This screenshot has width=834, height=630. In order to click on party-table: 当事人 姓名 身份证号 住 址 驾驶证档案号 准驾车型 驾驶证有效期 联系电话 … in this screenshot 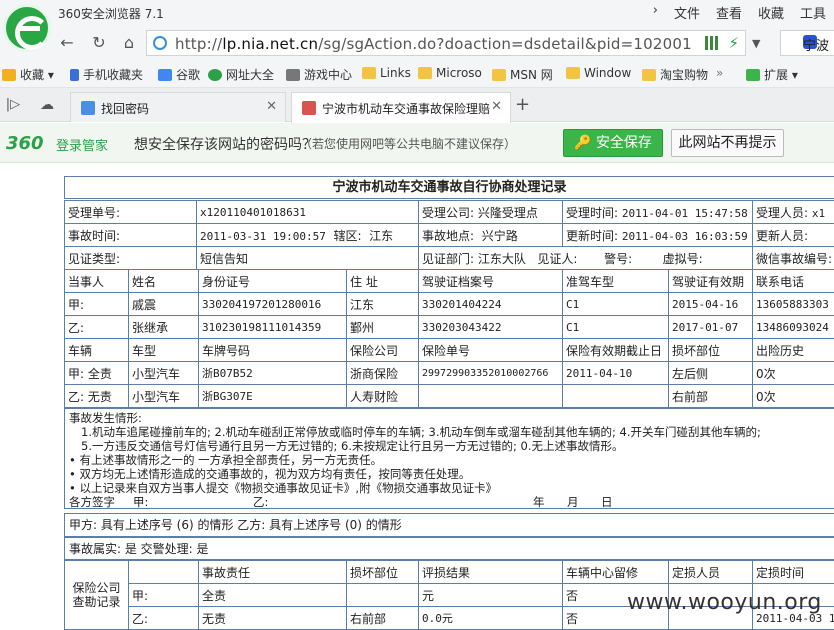, I will do `click(449, 304)`.